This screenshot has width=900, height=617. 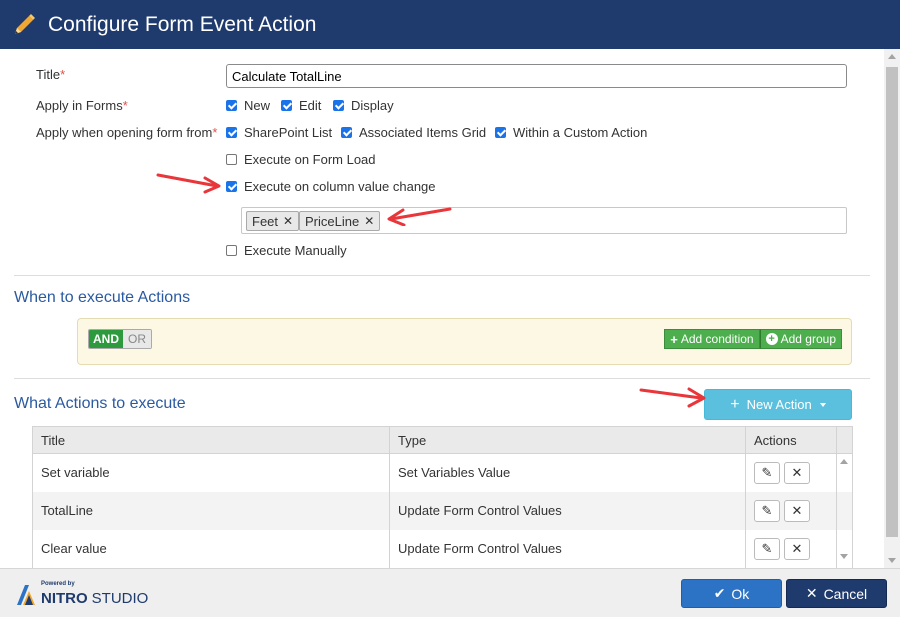 What do you see at coordinates (800, 339) in the screenshot?
I see `add-group-button: + Add group` at bounding box center [800, 339].